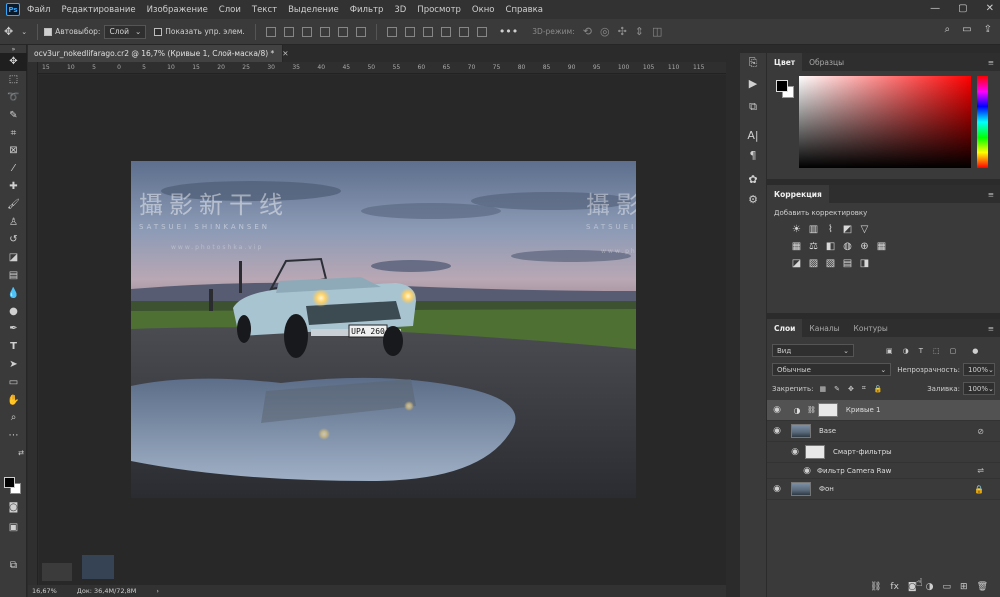 Image resolution: width=1000 pixels, height=597 pixels. Describe the element at coordinates (878, 389) in the screenshot. I see `lock-all-icon: 🔒` at that location.